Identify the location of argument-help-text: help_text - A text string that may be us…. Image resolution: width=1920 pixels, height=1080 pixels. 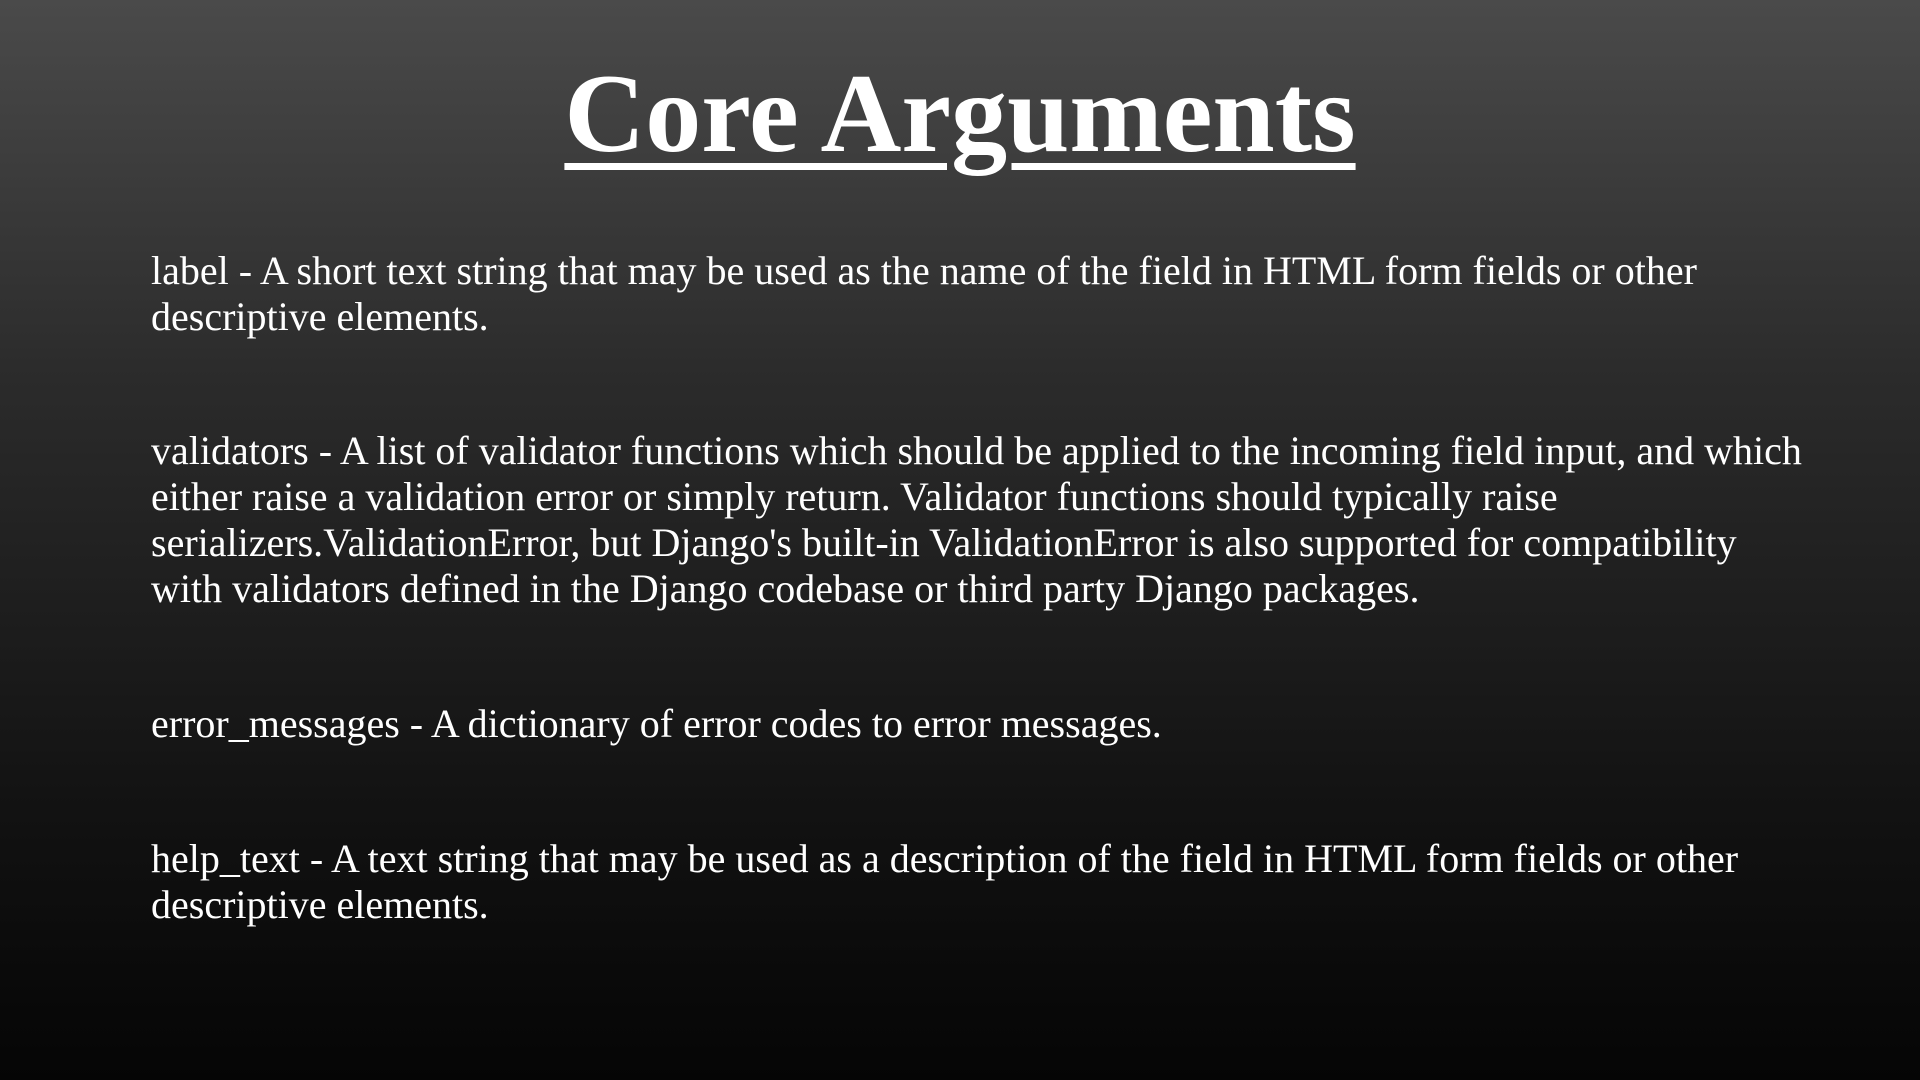
(945, 881).